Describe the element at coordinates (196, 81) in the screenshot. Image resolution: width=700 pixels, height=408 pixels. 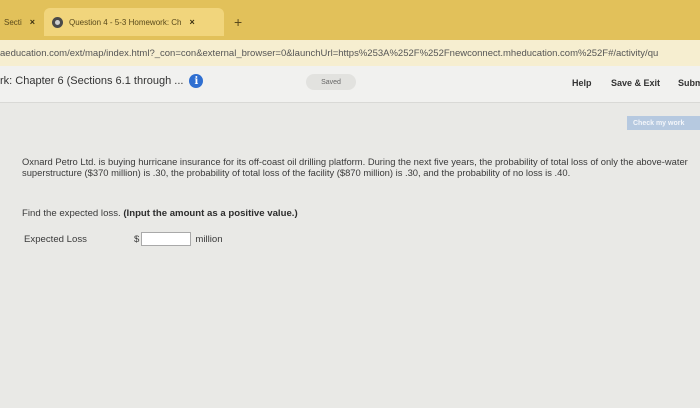
I see `info-icon: i` at that location.